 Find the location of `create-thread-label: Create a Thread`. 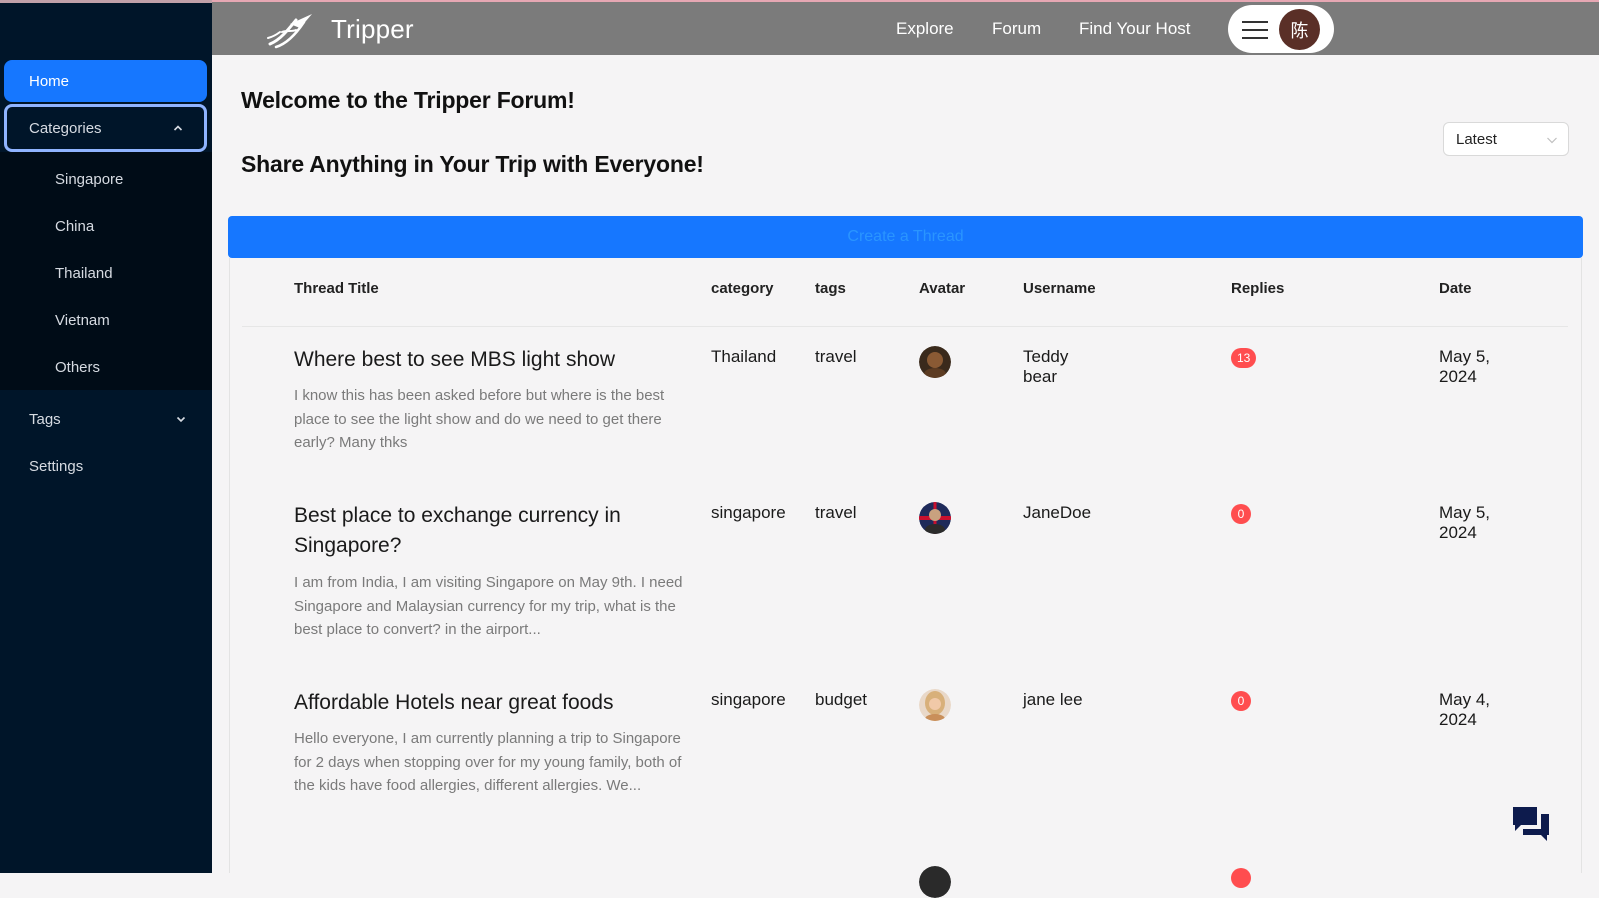

create-thread-label: Create a Thread is located at coordinates (905, 236).